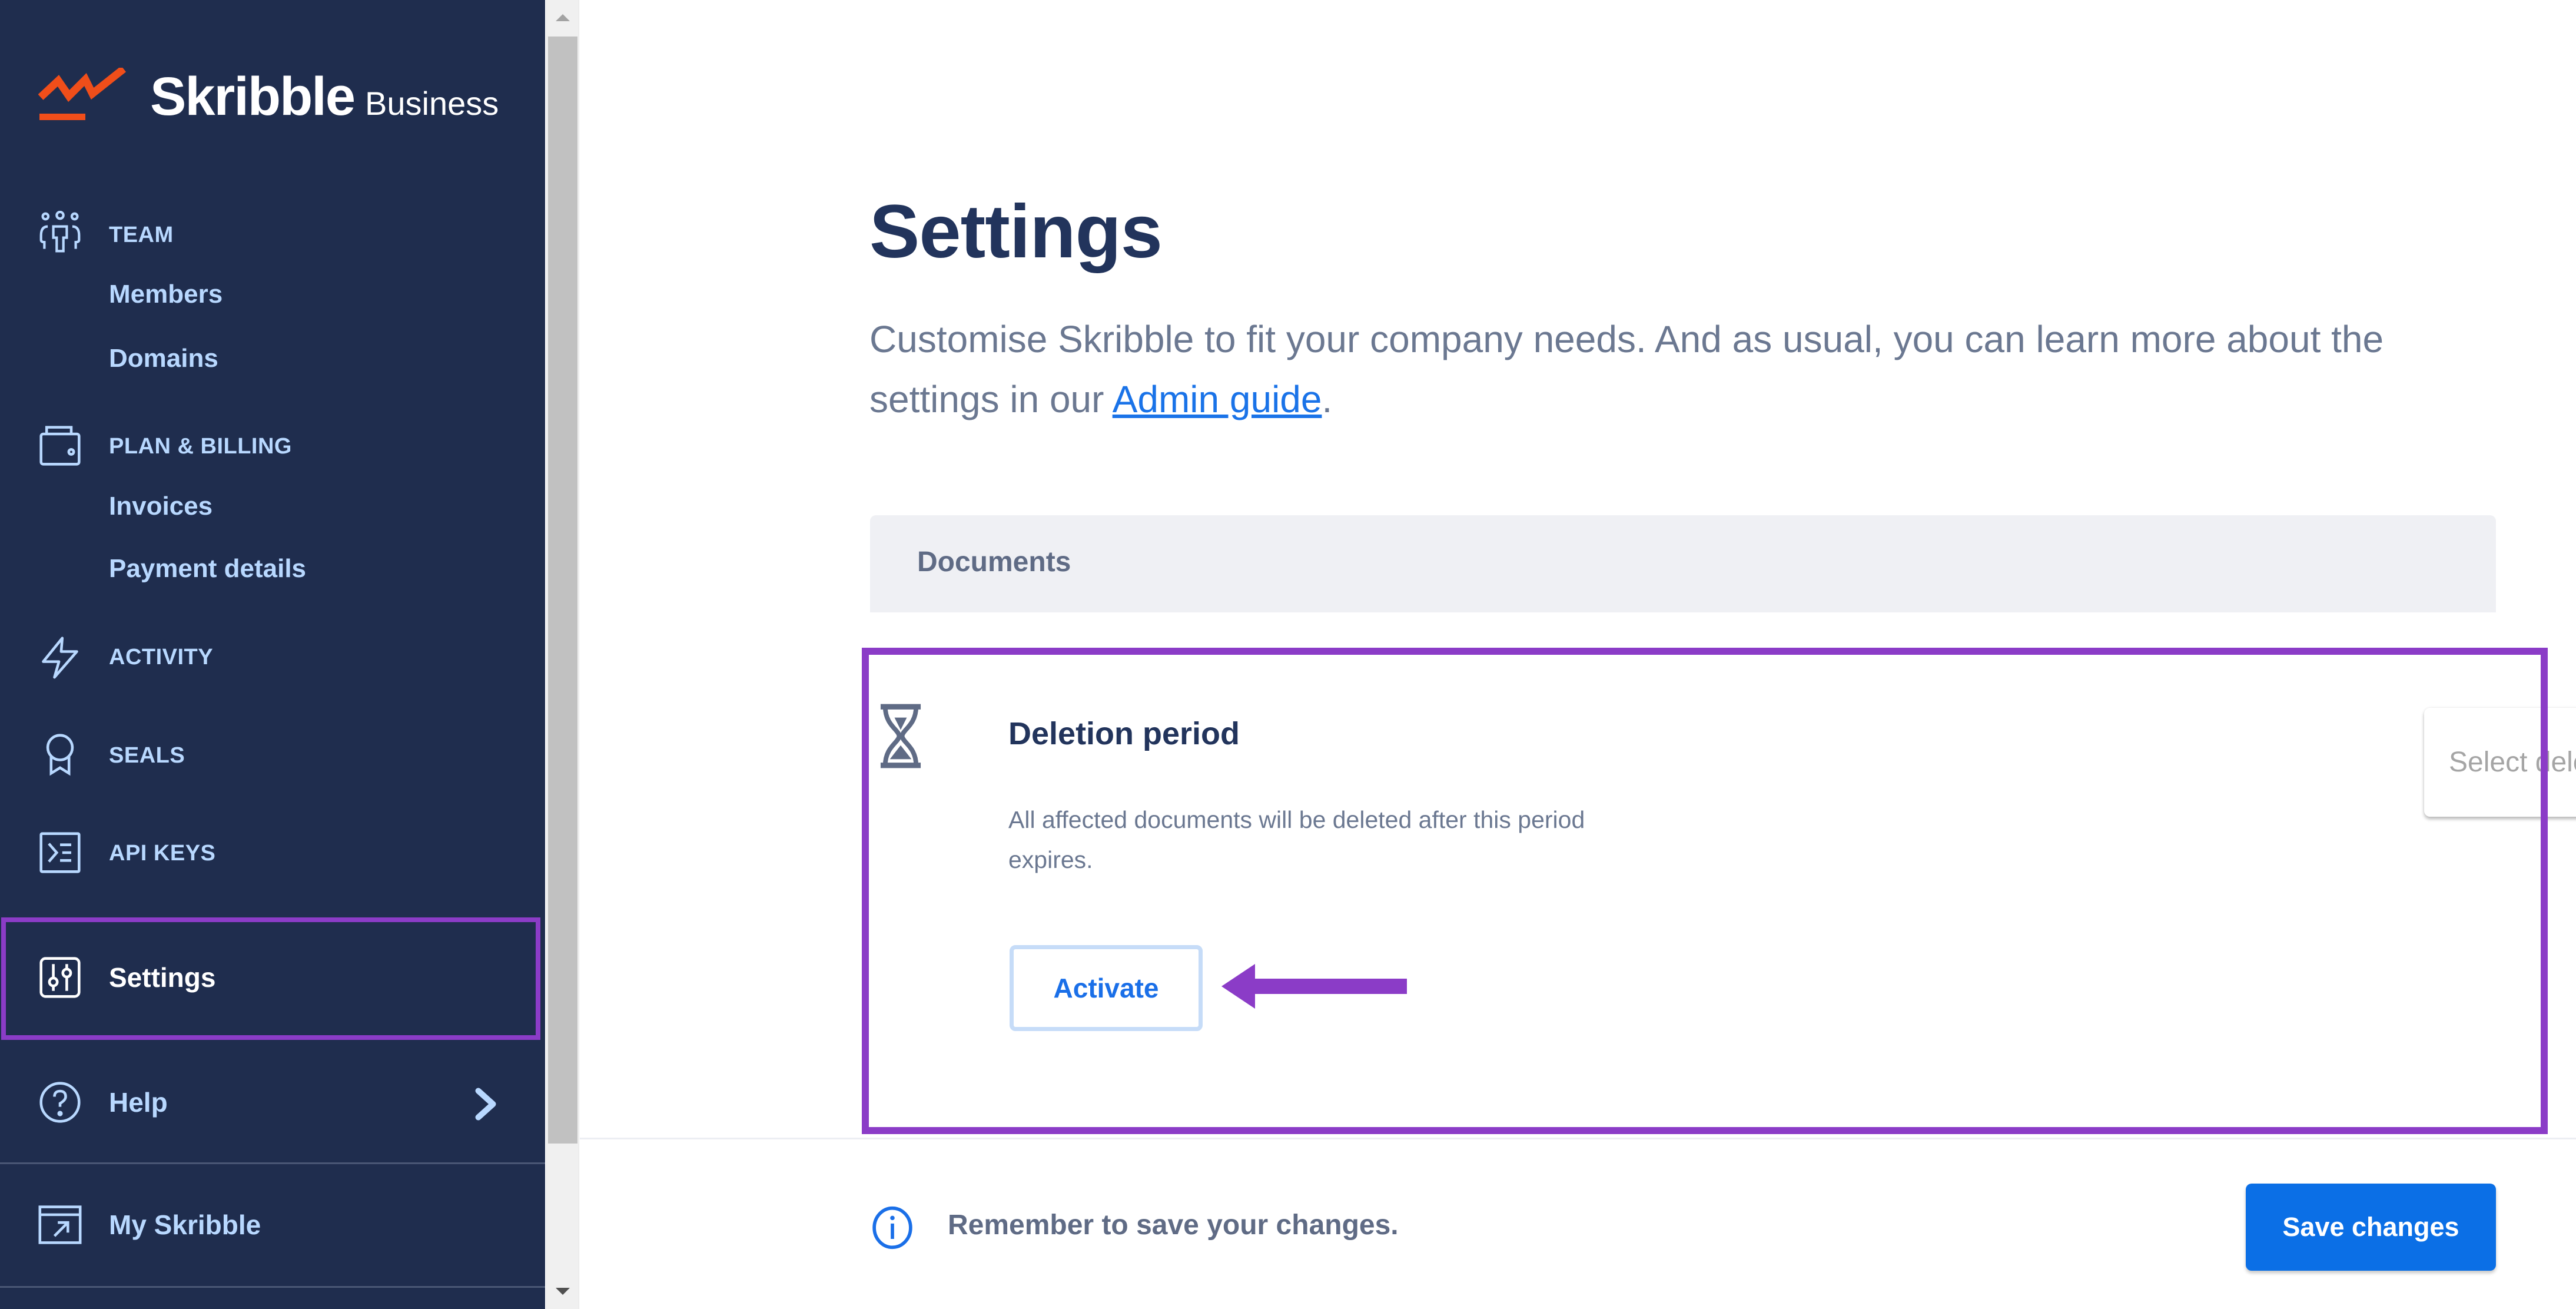 This screenshot has height=1309, width=2576. I want to click on brand-product: Business, so click(432, 104).